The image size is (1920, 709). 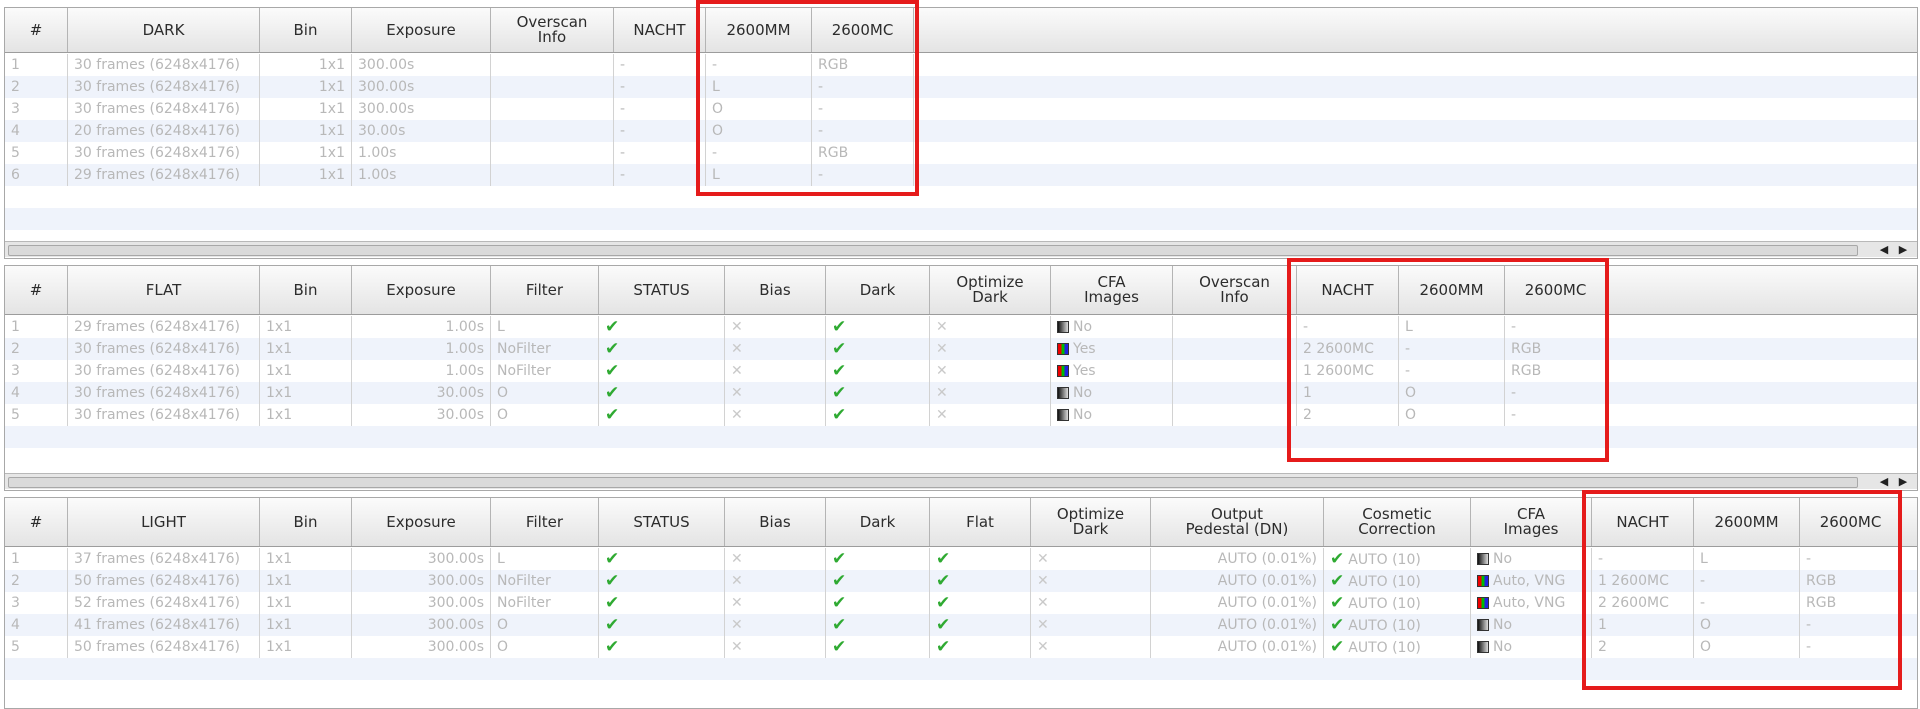 I want to click on col-header-light: LIGHT, so click(x=164, y=522).